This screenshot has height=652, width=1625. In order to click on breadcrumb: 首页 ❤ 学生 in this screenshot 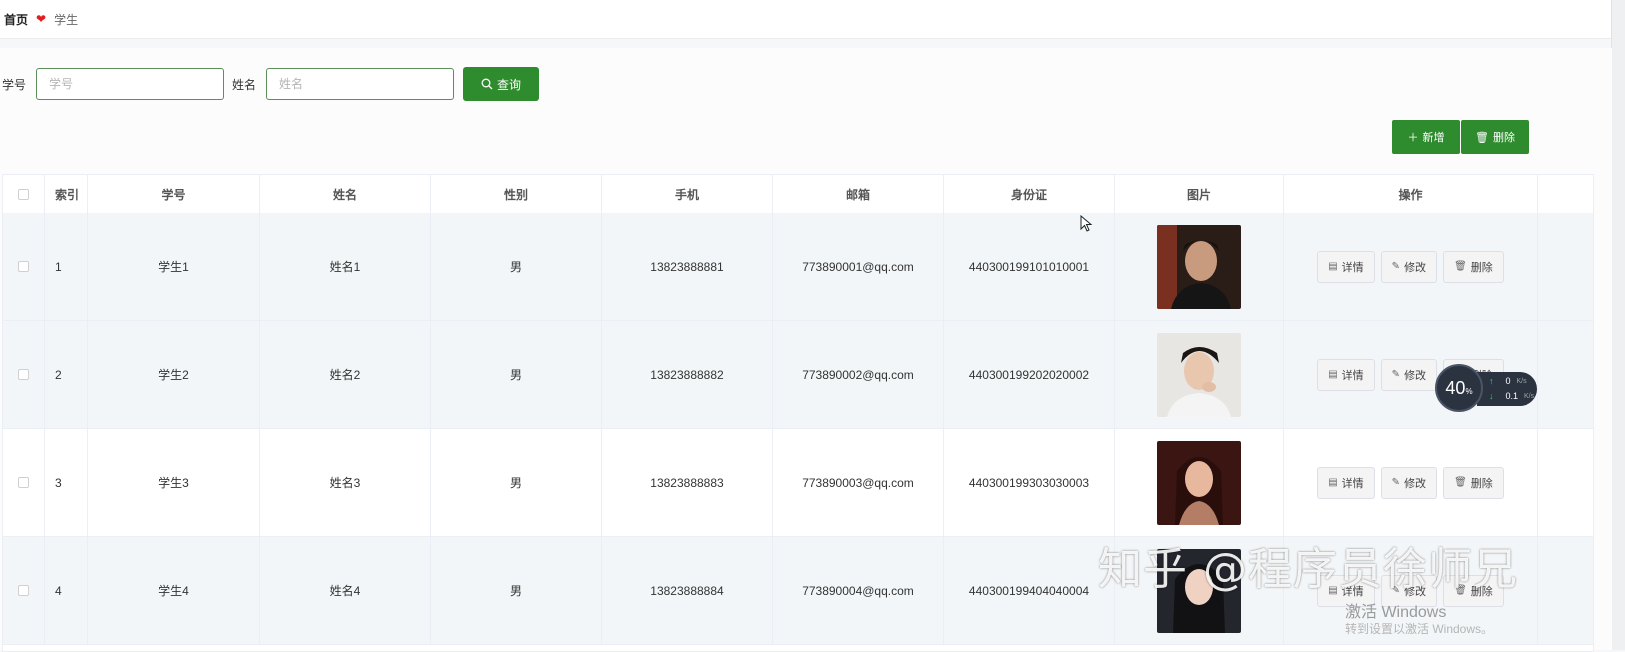, I will do `click(806, 19)`.